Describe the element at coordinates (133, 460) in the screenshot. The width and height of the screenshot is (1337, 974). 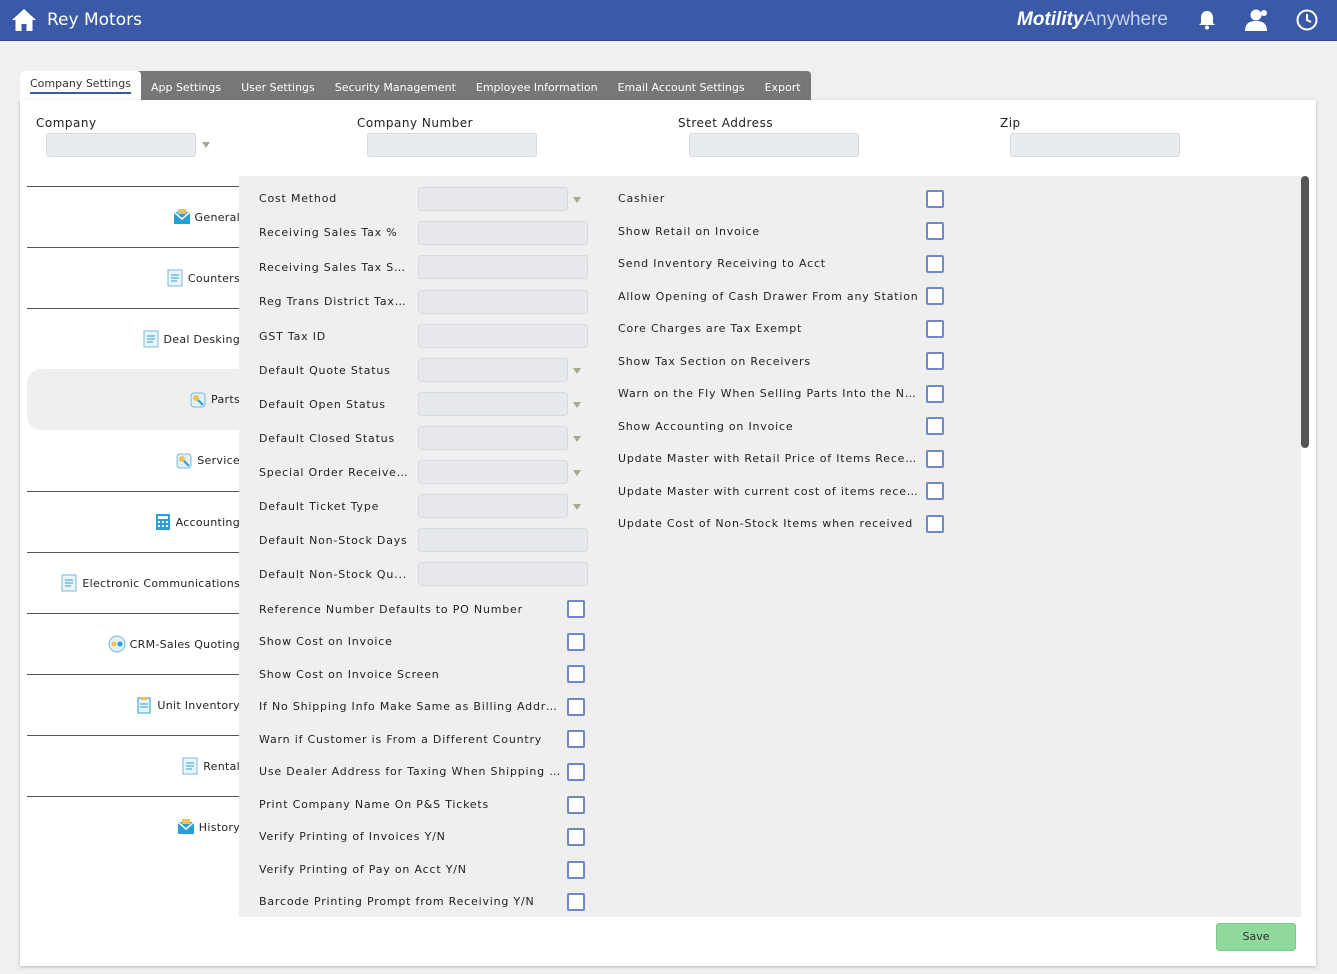
I see `sidebar-item-service: Service` at that location.